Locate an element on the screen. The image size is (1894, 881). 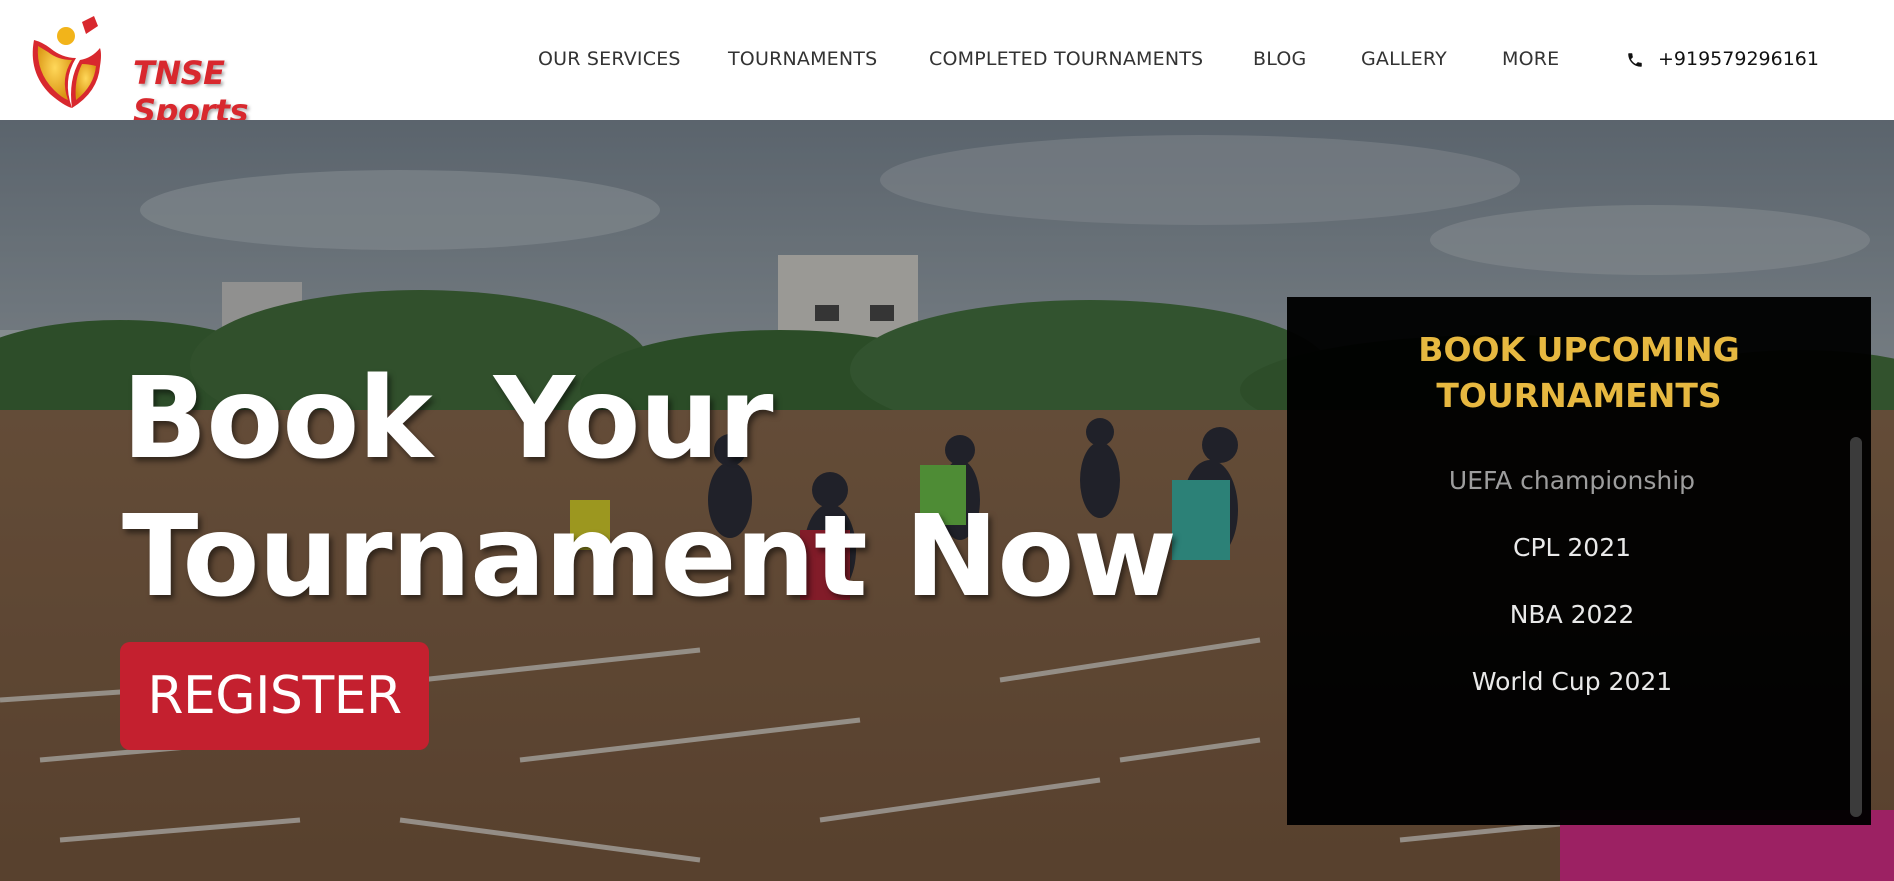
brand-name: TNSE Sports is located at coordinates (191, 92).